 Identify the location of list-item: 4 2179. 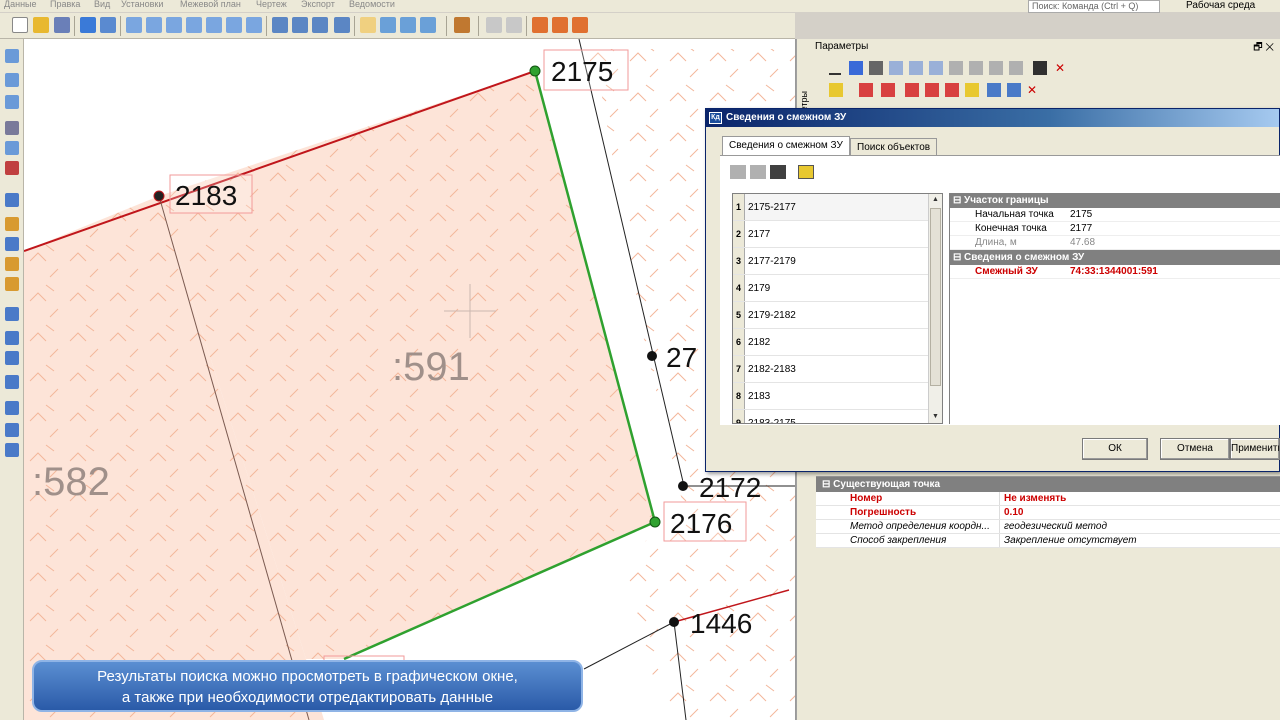
(831, 288).